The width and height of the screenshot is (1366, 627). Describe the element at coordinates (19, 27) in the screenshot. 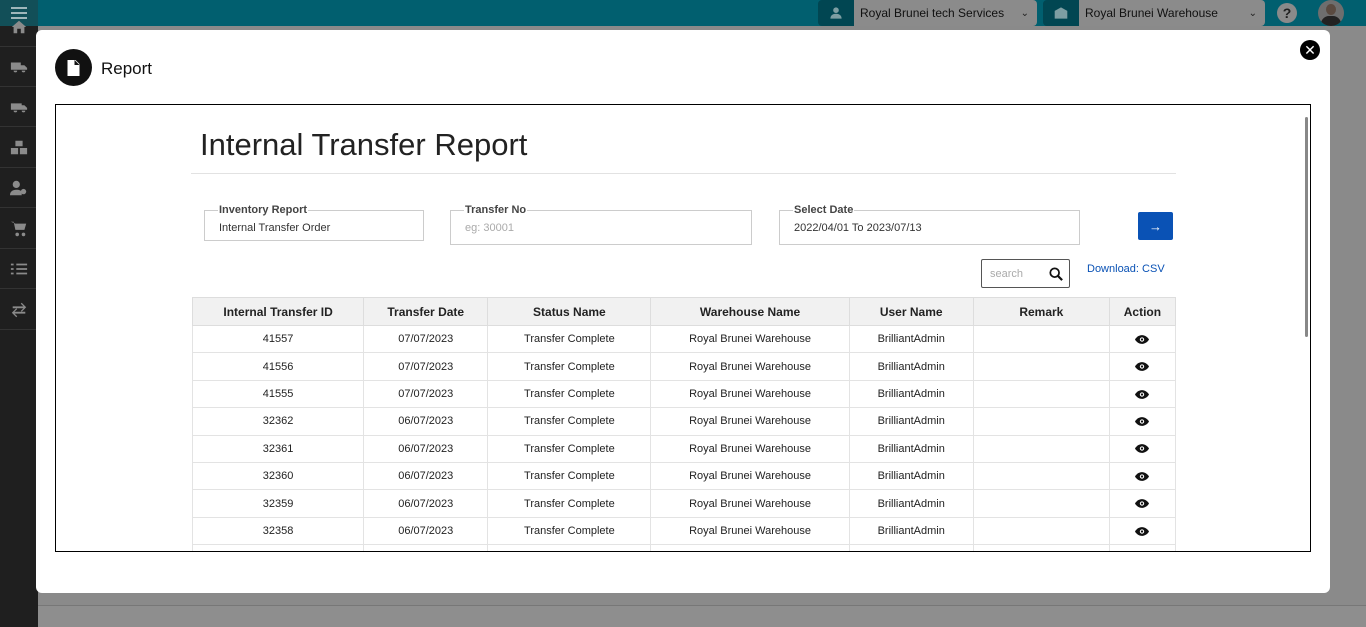

I see `home-icon` at that location.